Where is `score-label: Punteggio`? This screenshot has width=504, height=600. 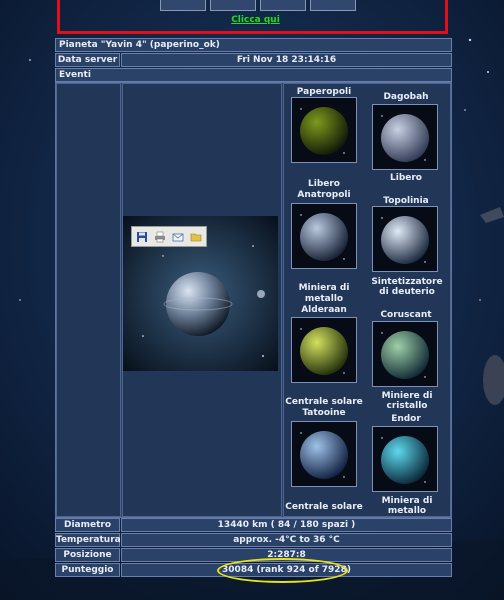 score-label: Punteggio is located at coordinates (87, 570).